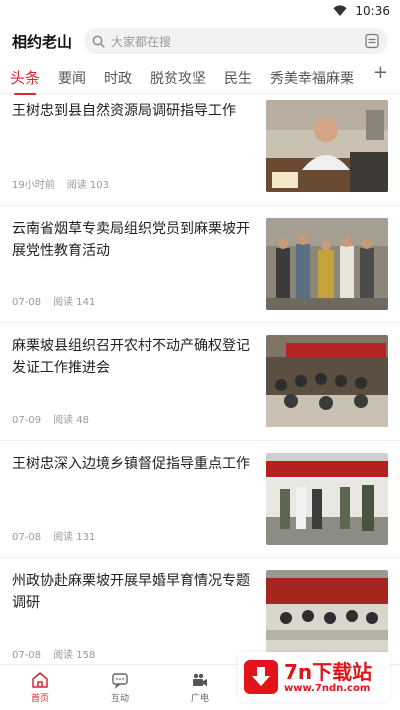 The width and height of the screenshot is (400, 710). What do you see at coordinates (124, 111) in the screenshot?
I see `article-title: 王树忠到县自然资源局调研指导工作` at bounding box center [124, 111].